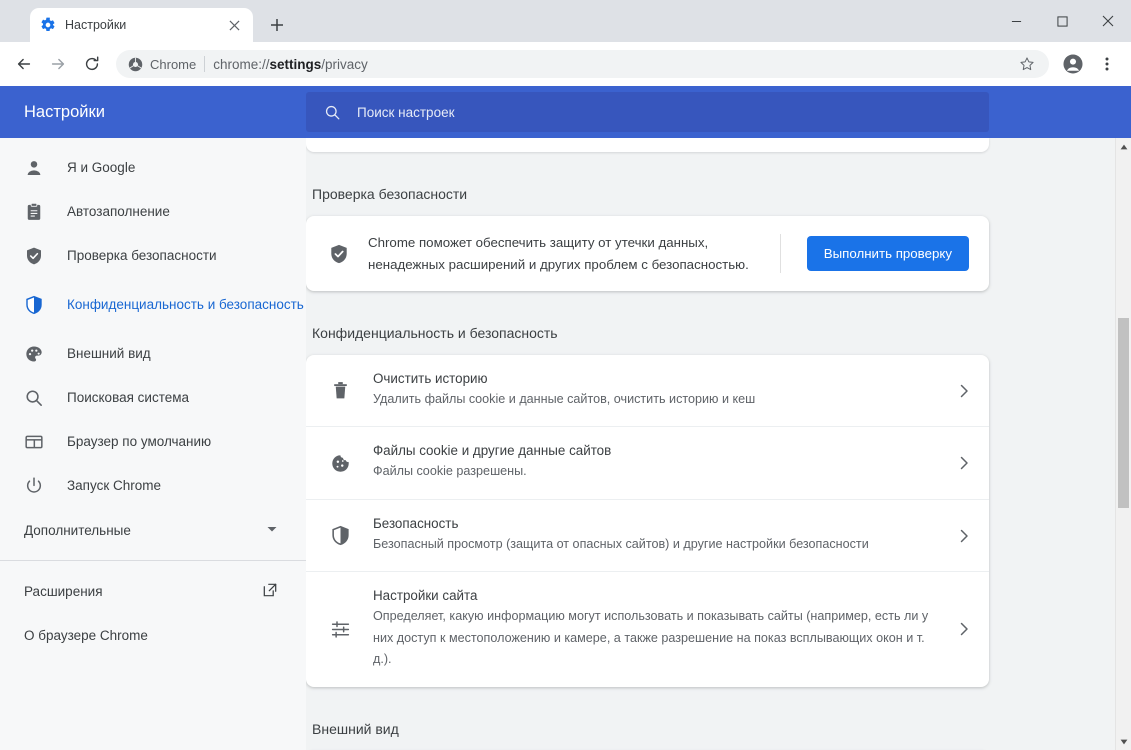  Describe the element at coordinates (96, 25) in the screenshot. I see `tab-title: Настройки` at that location.